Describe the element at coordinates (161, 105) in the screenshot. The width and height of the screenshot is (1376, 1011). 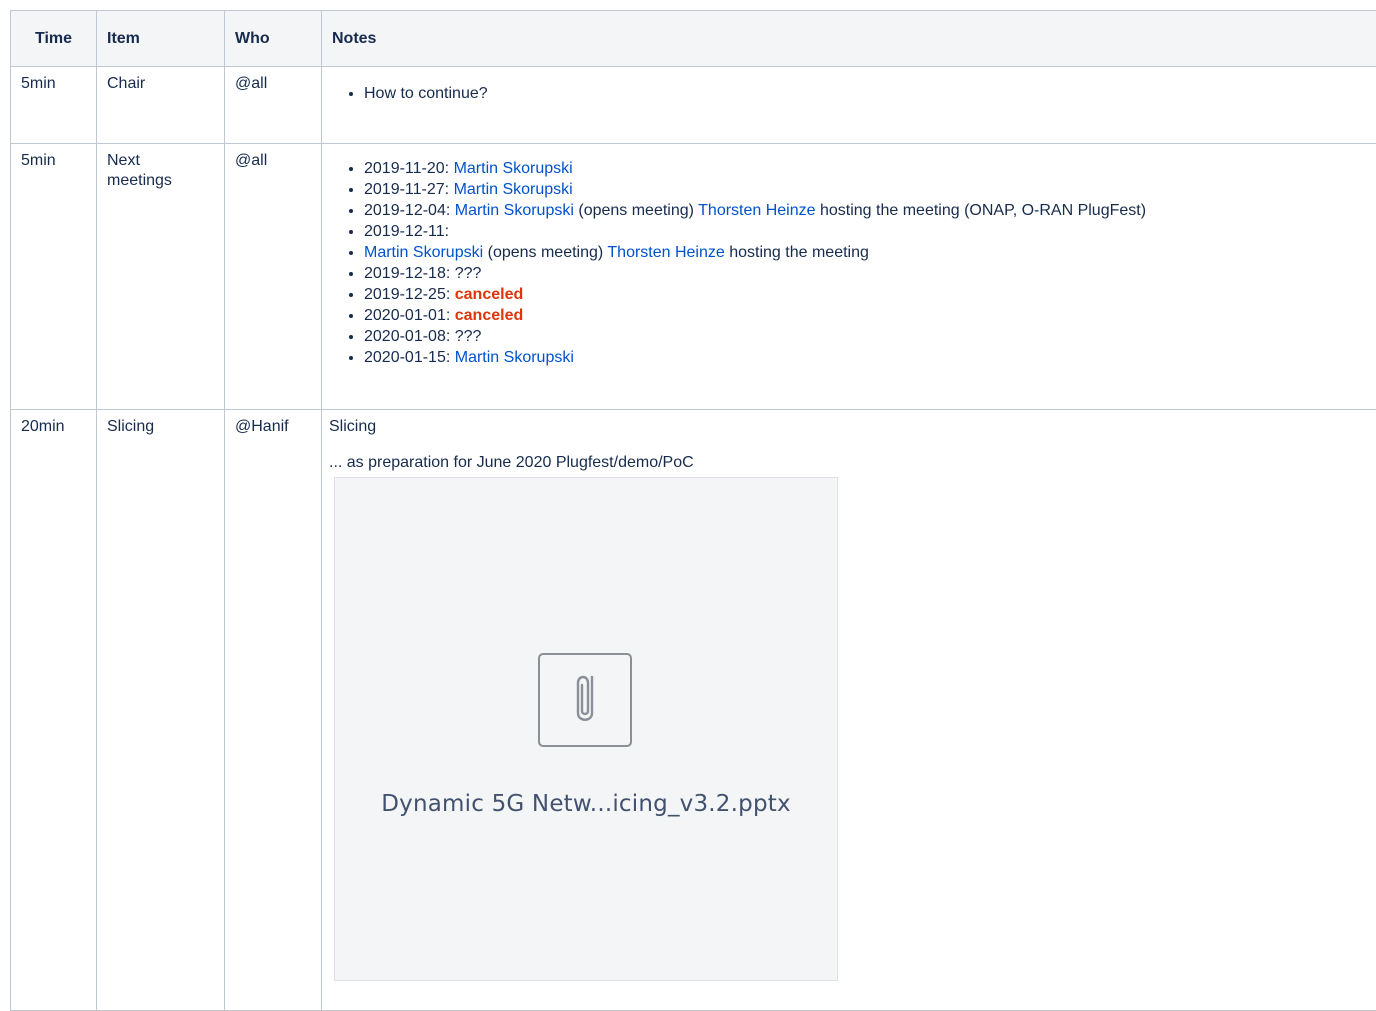
I see `cell-item: Chair` at that location.